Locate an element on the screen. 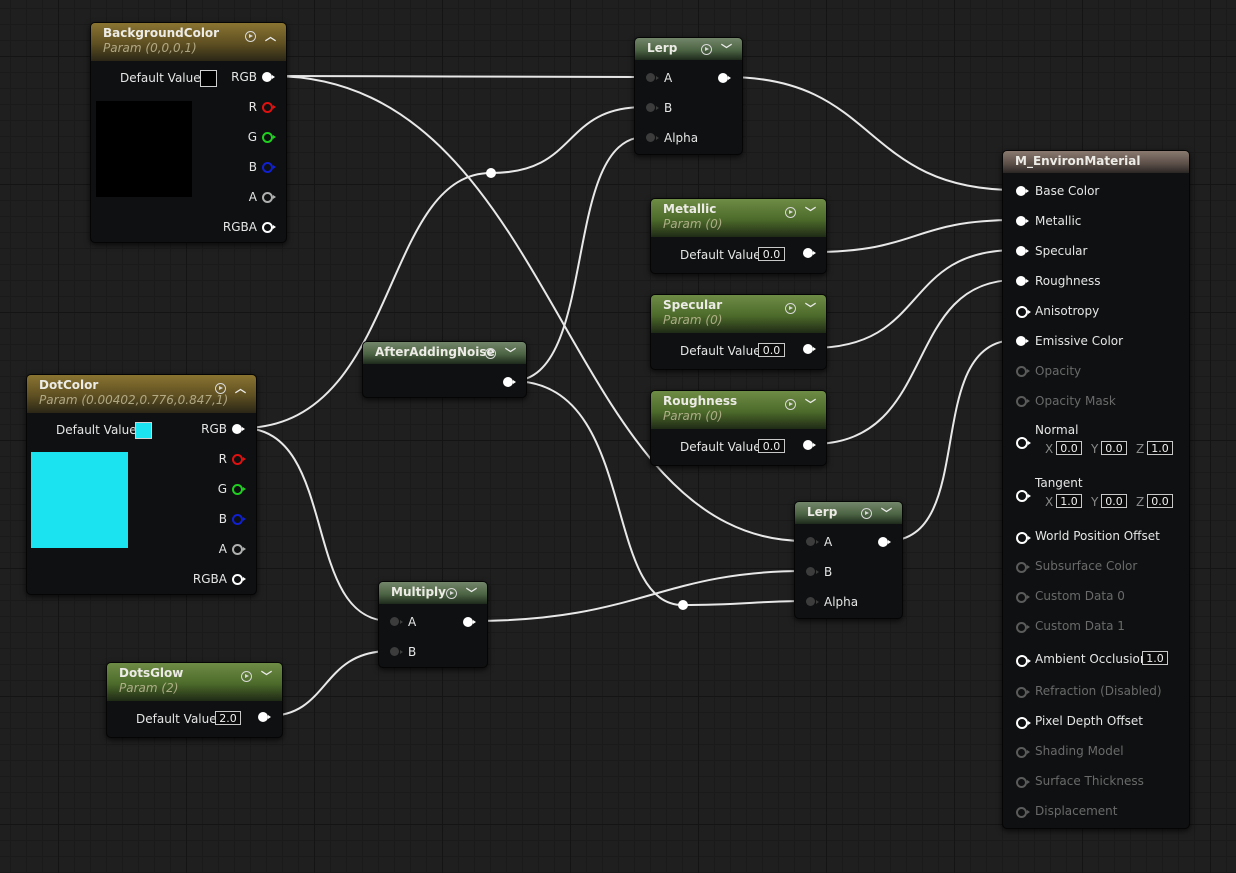  input-pin-surface-thickness is located at coordinates (1023, 782).